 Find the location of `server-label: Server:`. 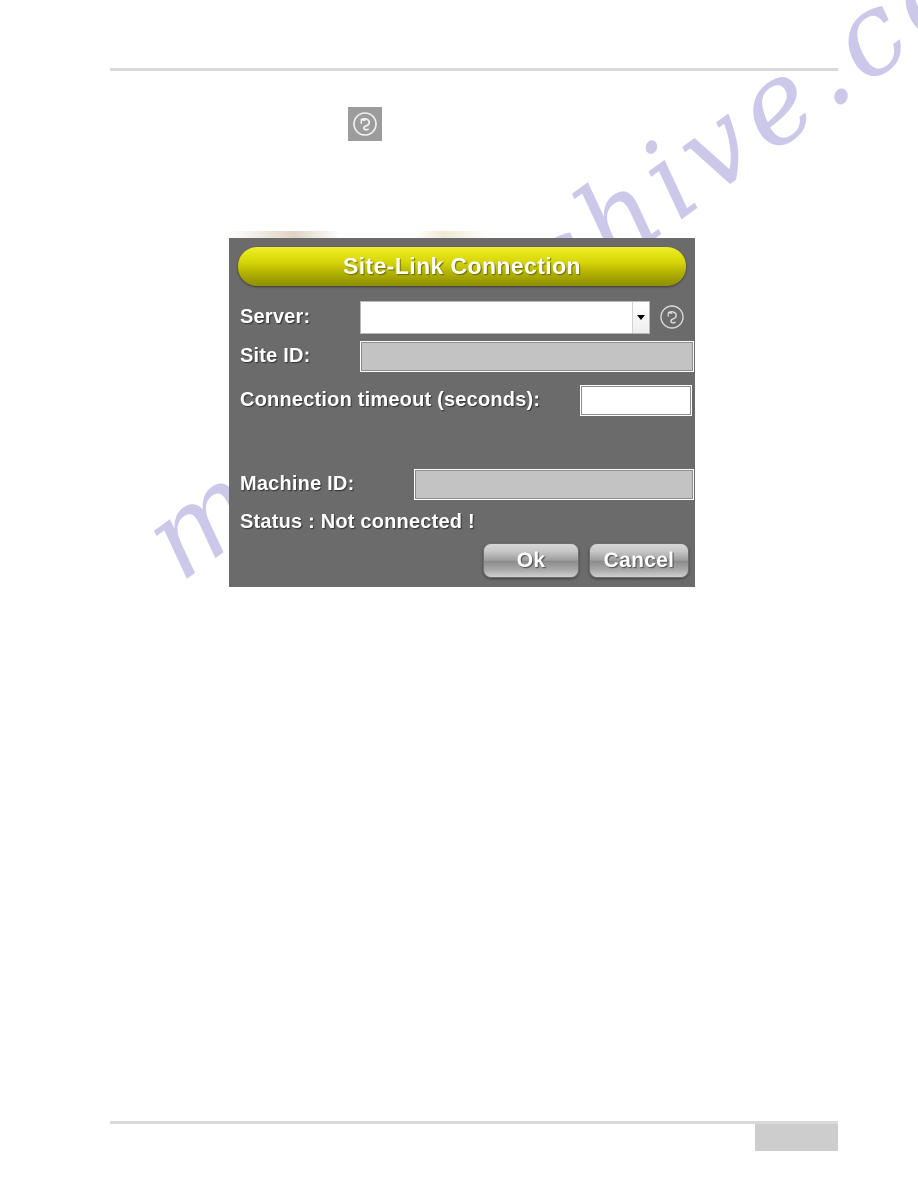

server-label: Server: is located at coordinates (275, 316).